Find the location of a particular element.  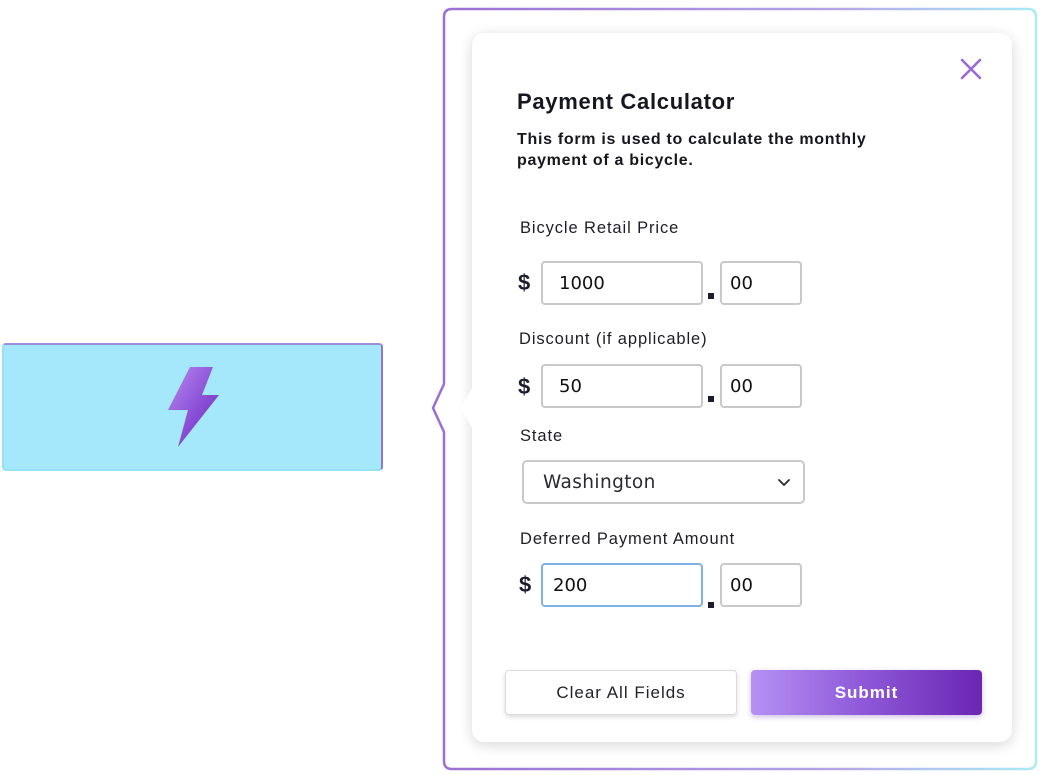

retail-price-dollars-input is located at coordinates (622, 283).